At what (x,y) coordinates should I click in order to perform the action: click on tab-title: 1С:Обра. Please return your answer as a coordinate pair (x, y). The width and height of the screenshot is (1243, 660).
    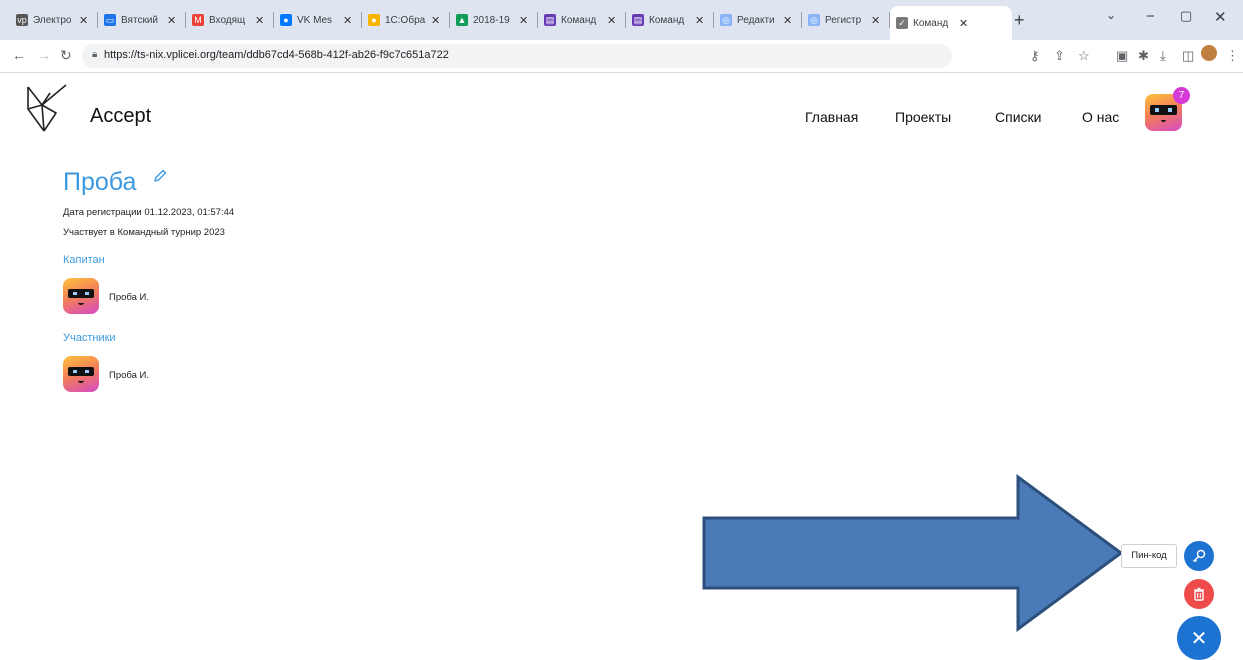
    Looking at the image, I should click on (405, 20).